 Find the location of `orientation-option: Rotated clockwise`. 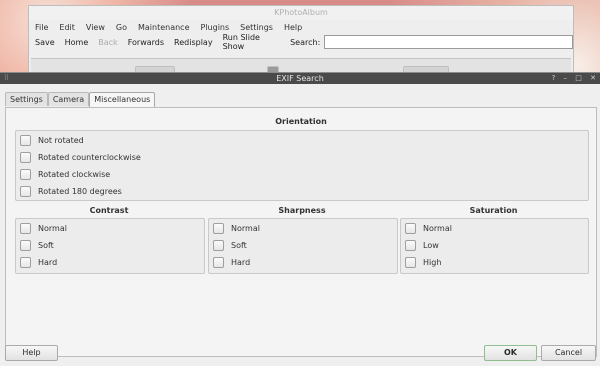

orientation-option: Rotated clockwise is located at coordinates (65, 174).